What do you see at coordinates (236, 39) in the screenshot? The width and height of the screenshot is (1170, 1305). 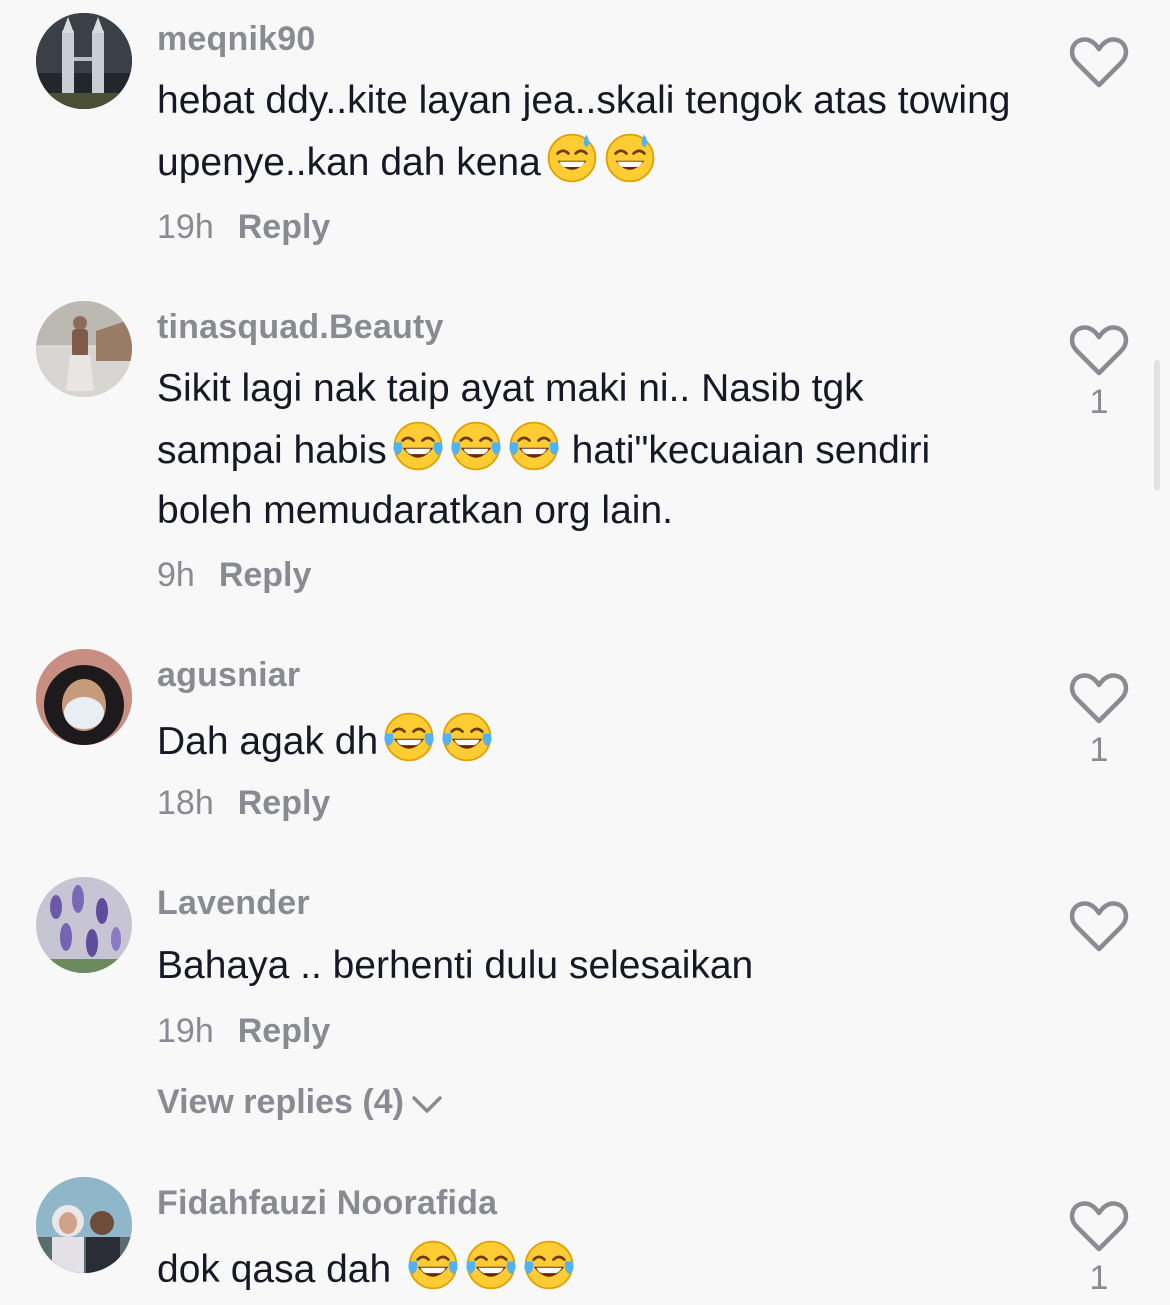 I see `username: meqnik90` at bounding box center [236, 39].